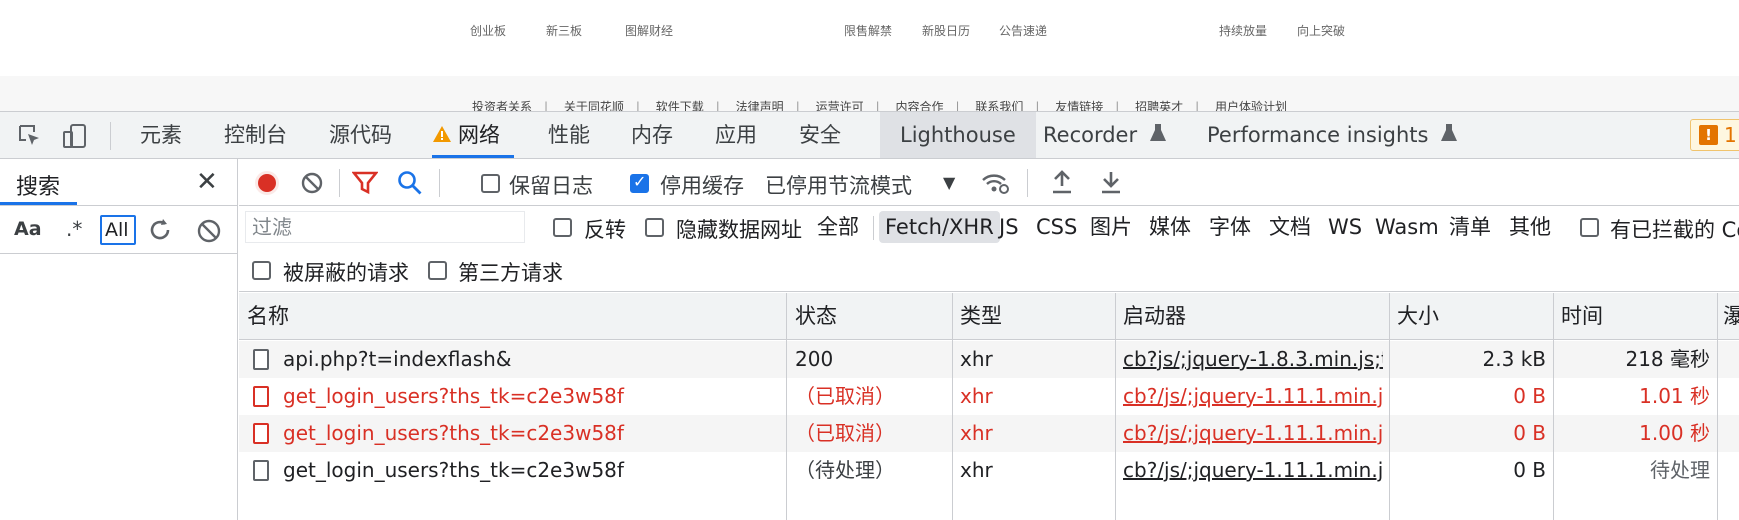 The height and width of the screenshot is (520, 1739). I want to click on export-har-icon, so click(1111, 184).